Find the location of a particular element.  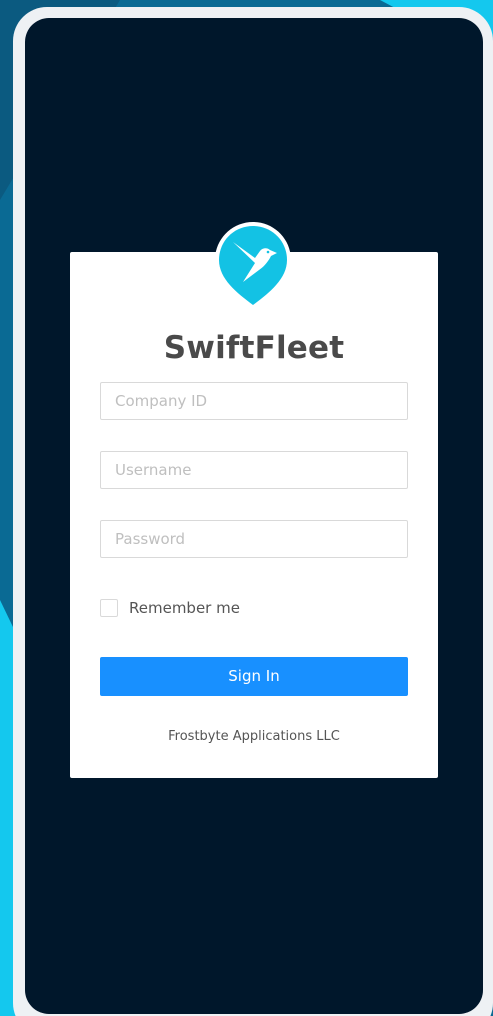

remember-me-checkbox is located at coordinates (109, 608).